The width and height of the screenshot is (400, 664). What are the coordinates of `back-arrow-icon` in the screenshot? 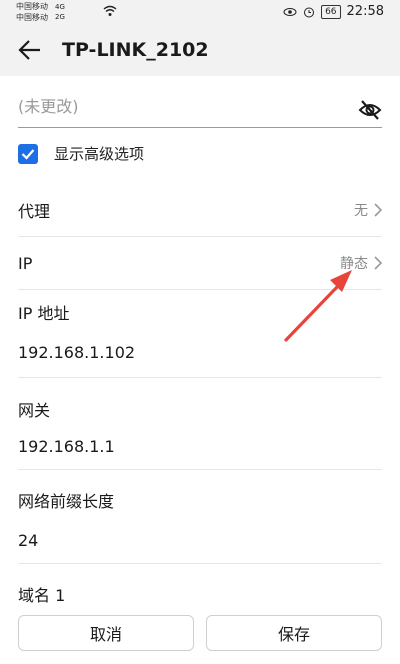 It's located at (30, 50).